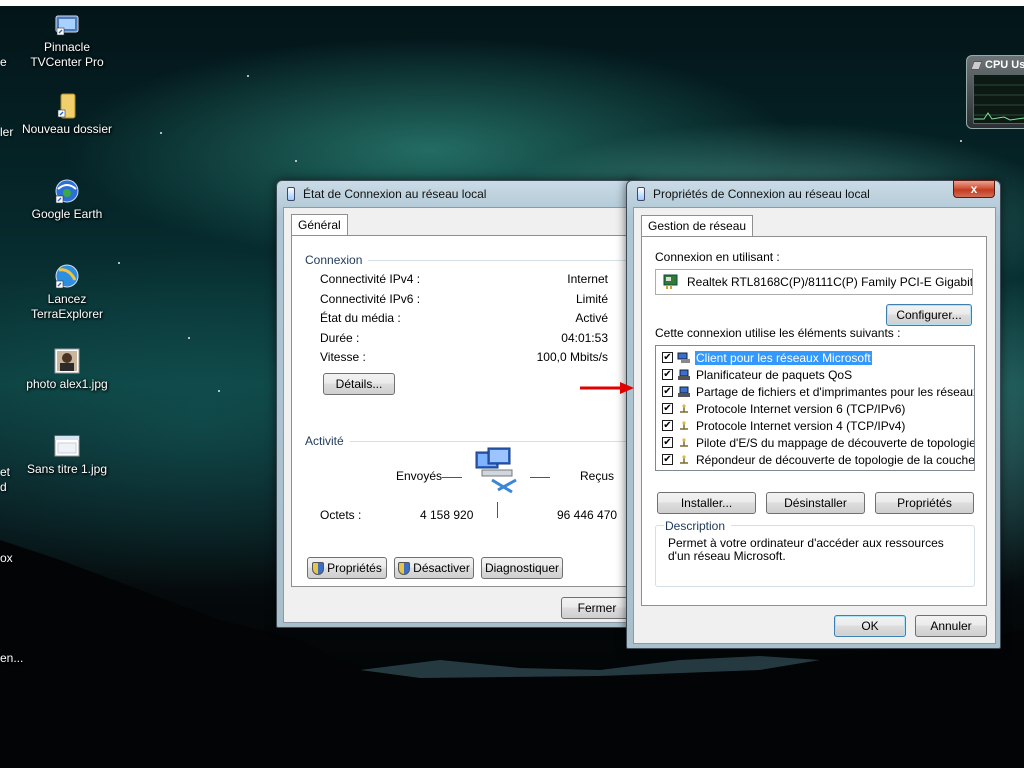 The height and width of the screenshot is (768, 1024). I want to click on window-close-button: x, so click(974, 189).